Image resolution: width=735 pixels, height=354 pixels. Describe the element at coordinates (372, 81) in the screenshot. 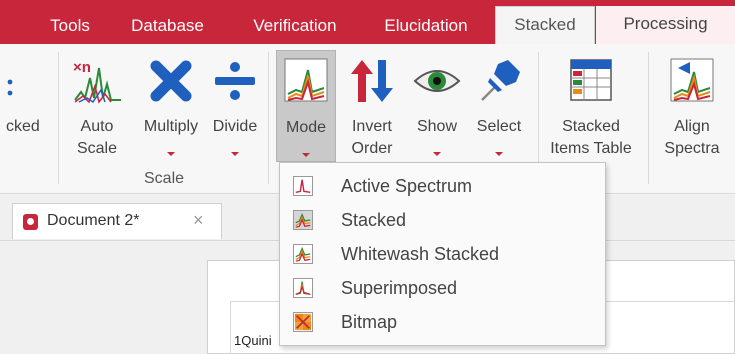

I see `invert-order-icon` at that location.